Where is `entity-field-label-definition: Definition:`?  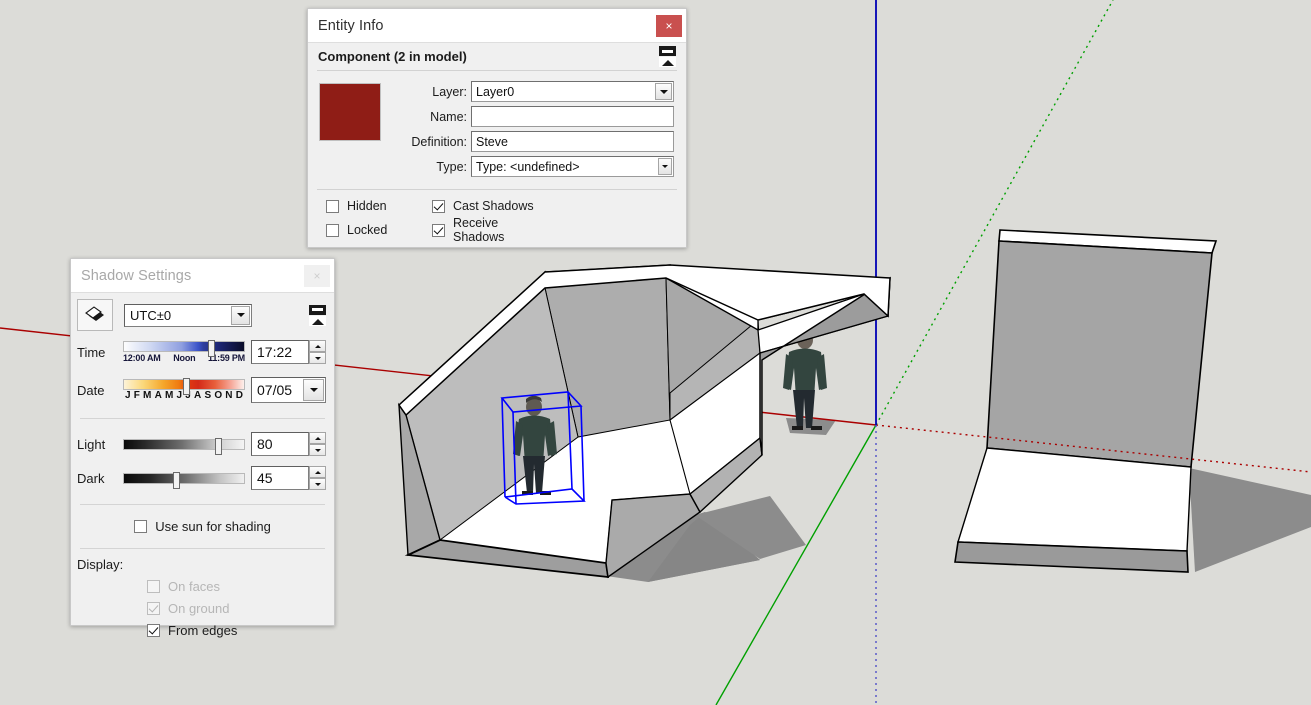 entity-field-label-definition: Definition: is located at coordinates (439, 141).